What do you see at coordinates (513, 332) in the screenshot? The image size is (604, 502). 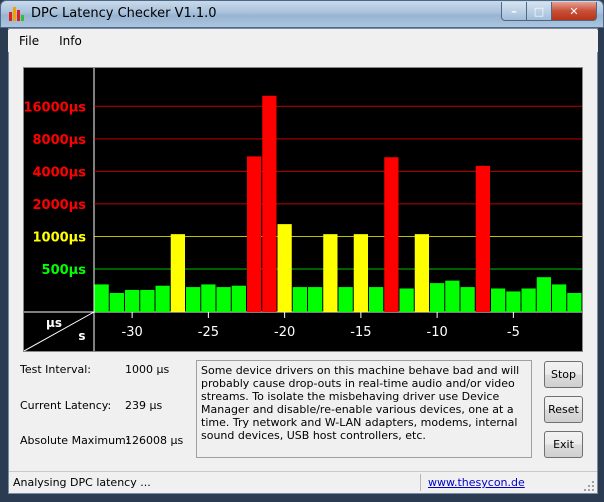 I see `x-tick-label: -5` at bounding box center [513, 332].